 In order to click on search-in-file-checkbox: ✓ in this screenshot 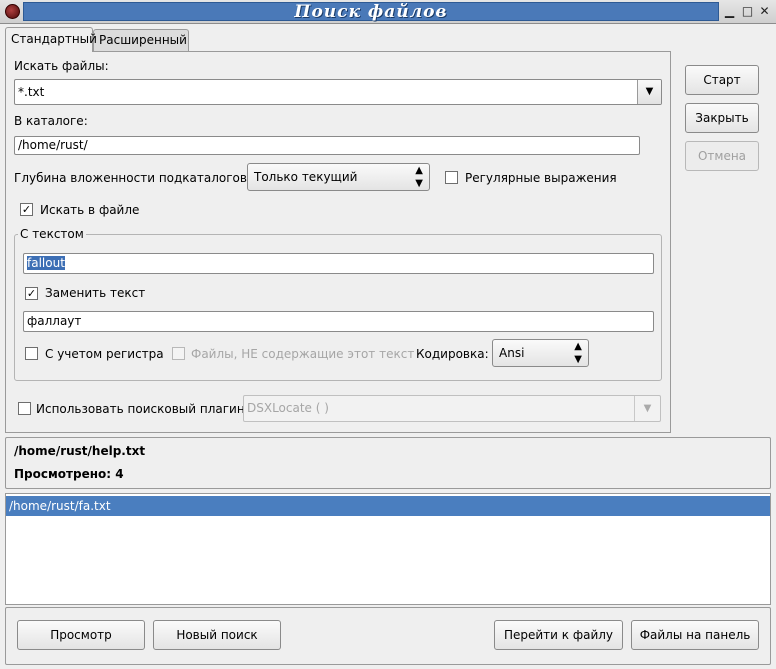, I will do `click(26, 209)`.